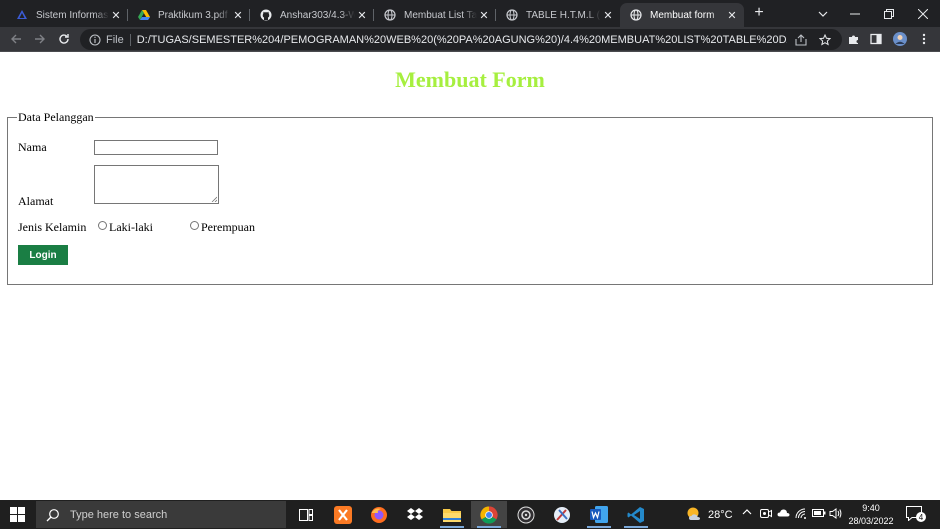 The width and height of the screenshot is (940, 529). What do you see at coordinates (36, 201) in the screenshot?
I see `address-label: Alamat` at bounding box center [36, 201].